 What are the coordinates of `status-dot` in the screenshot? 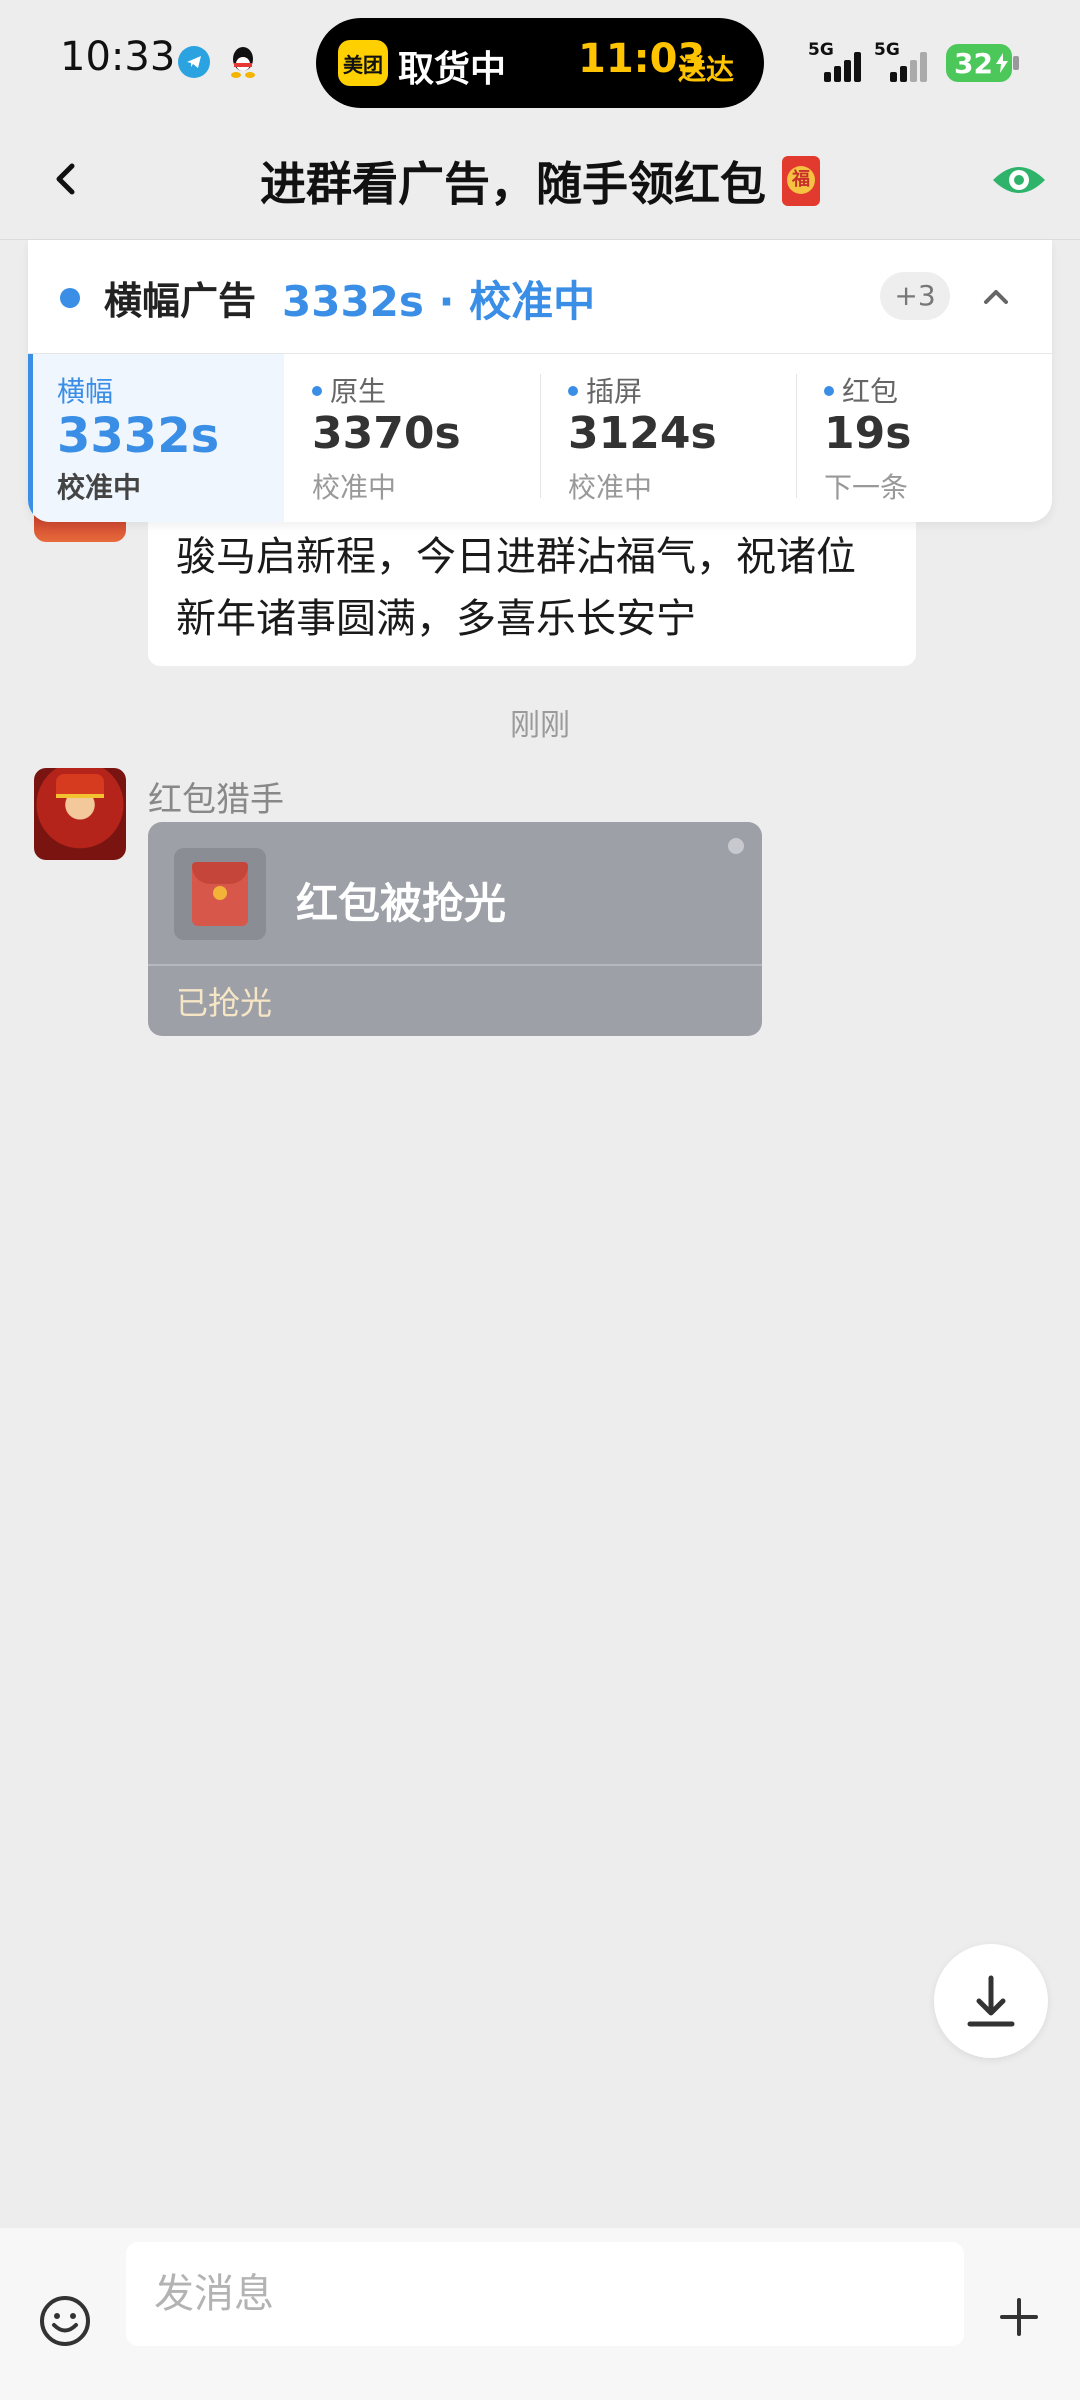 It's located at (70, 298).